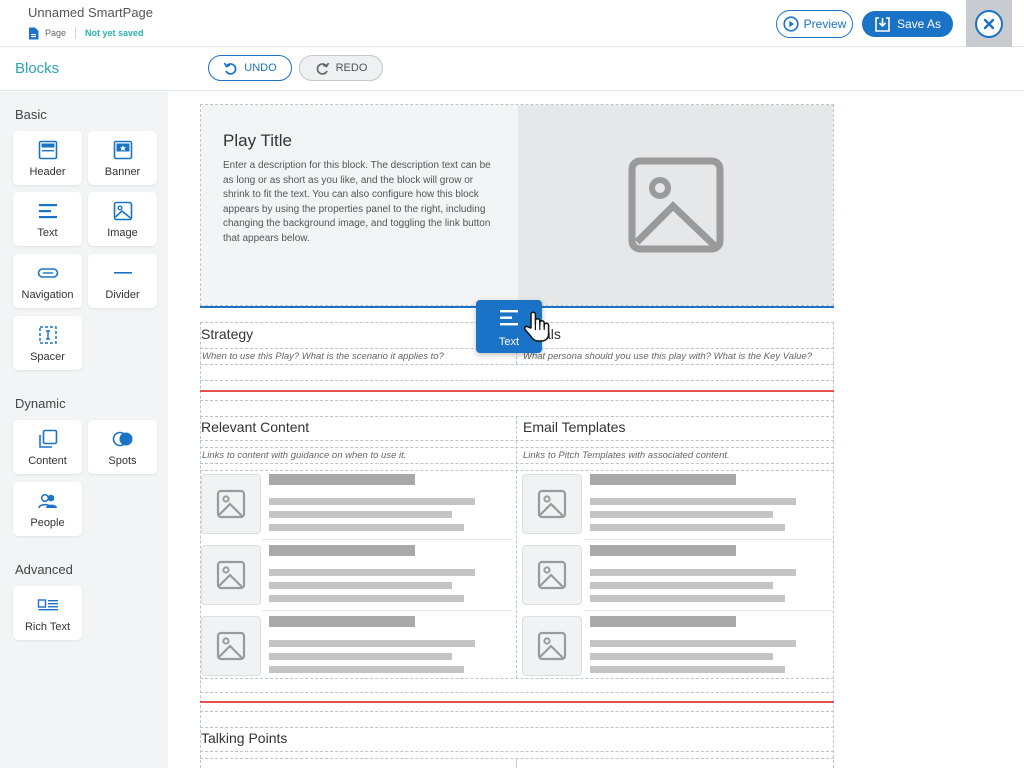  I want to click on editor-toolbar: UNDO REDO, so click(602, 69).